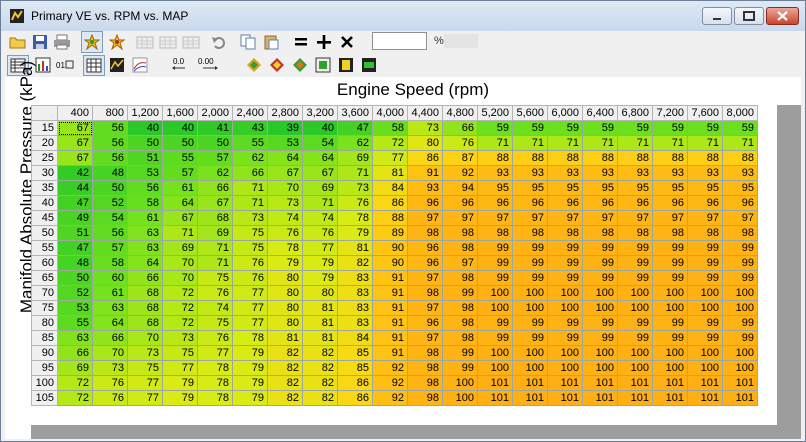 The width and height of the screenshot is (806, 442). Describe the element at coordinates (110, 293) in the screenshot. I see `ve-cell: 61` at that location.